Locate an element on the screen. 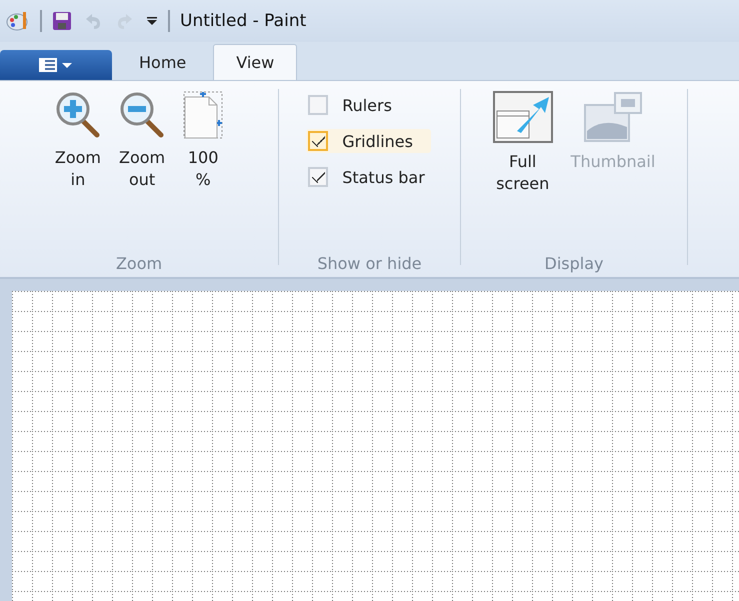 The image size is (739, 601). menu-icon is located at coordinates (56, 65).